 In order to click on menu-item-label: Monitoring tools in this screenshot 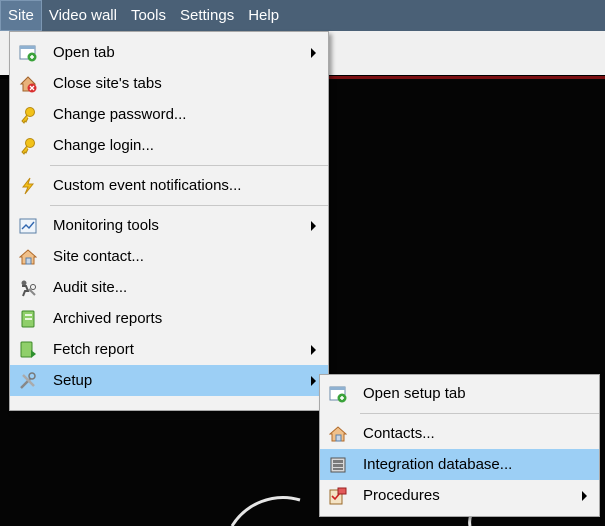, I will do `click(106, 225)`.